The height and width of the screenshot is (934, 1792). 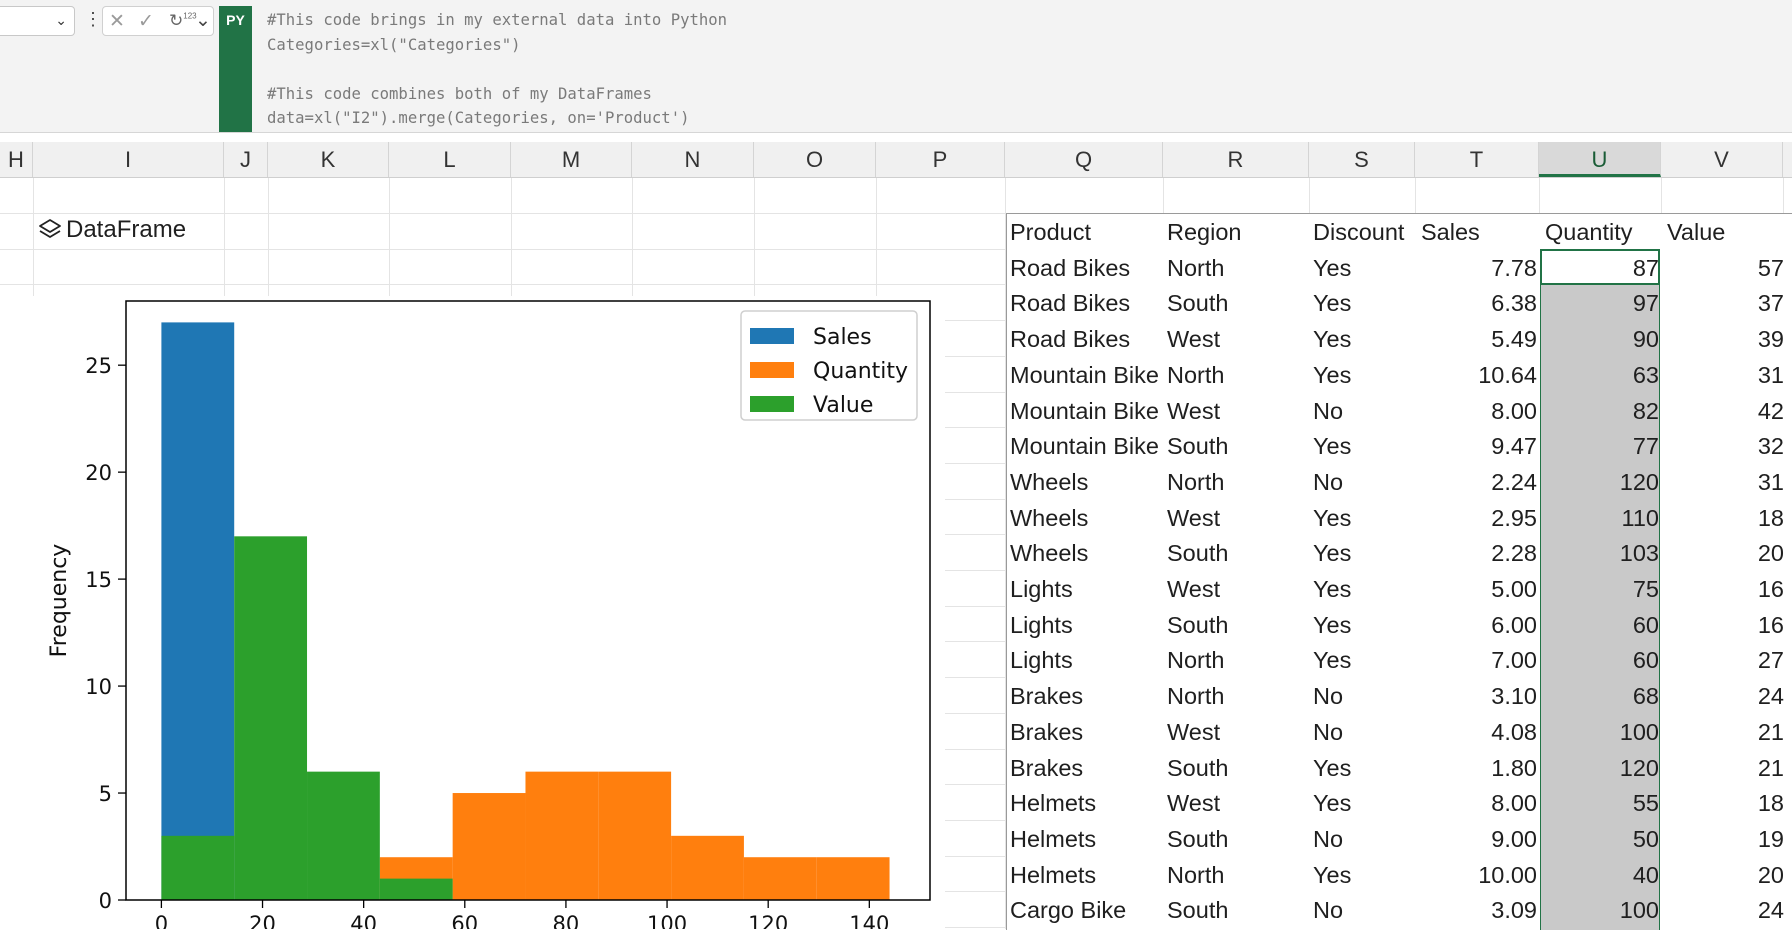 I want to click on table-cell: 90, so click(x=1602, y=339).